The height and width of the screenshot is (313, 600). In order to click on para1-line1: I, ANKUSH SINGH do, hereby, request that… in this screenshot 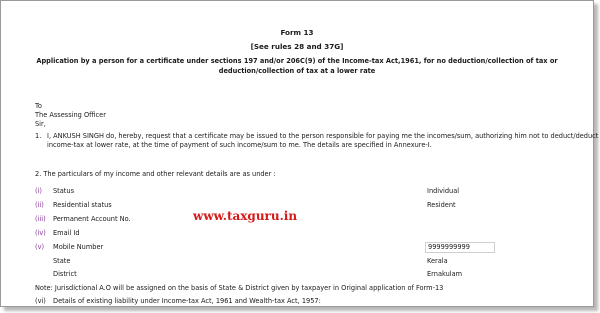, I will do `click(323, 136)`.